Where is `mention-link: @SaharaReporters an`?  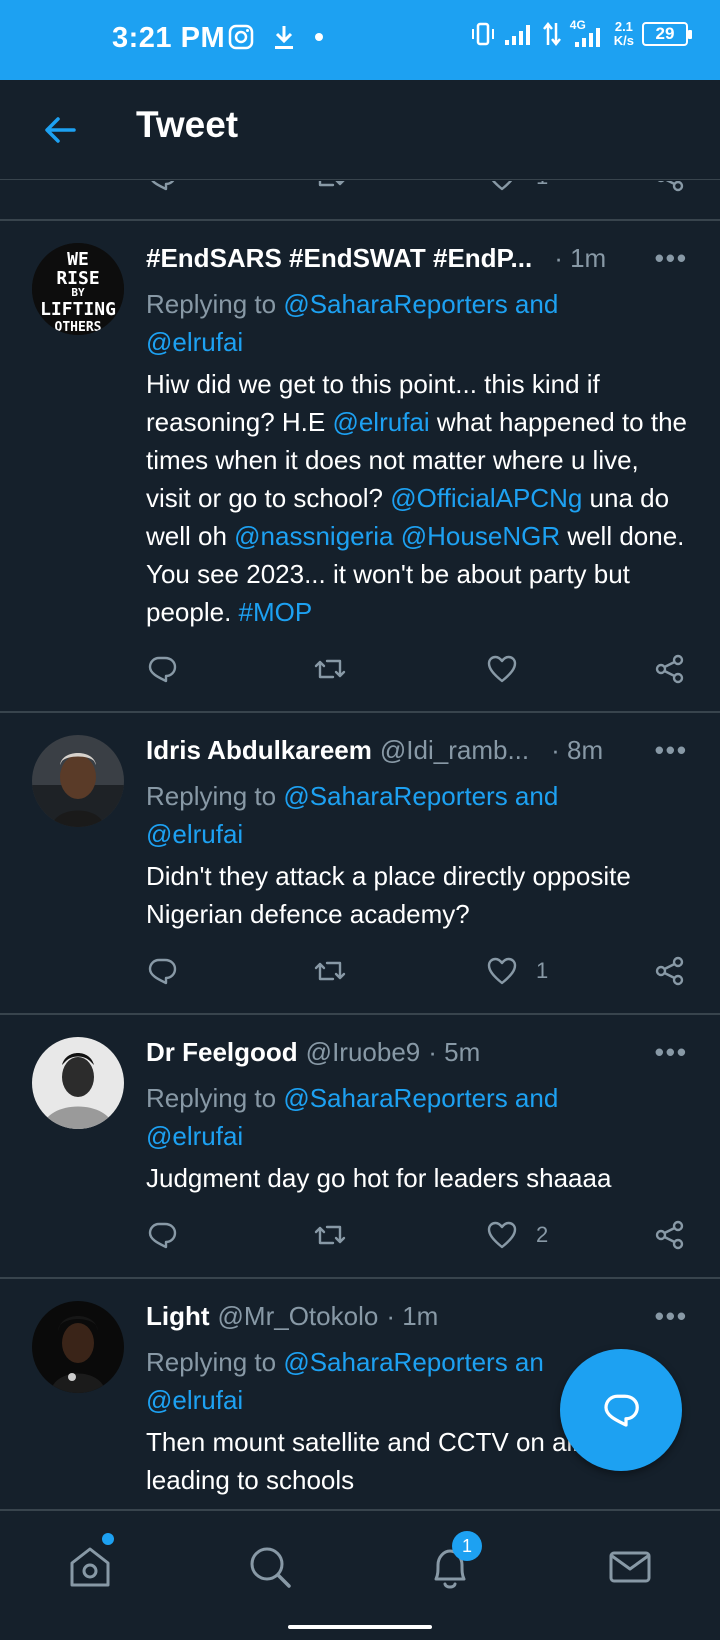 mention-link: @SaharaReporters an is located at coordinates (413, 1362).